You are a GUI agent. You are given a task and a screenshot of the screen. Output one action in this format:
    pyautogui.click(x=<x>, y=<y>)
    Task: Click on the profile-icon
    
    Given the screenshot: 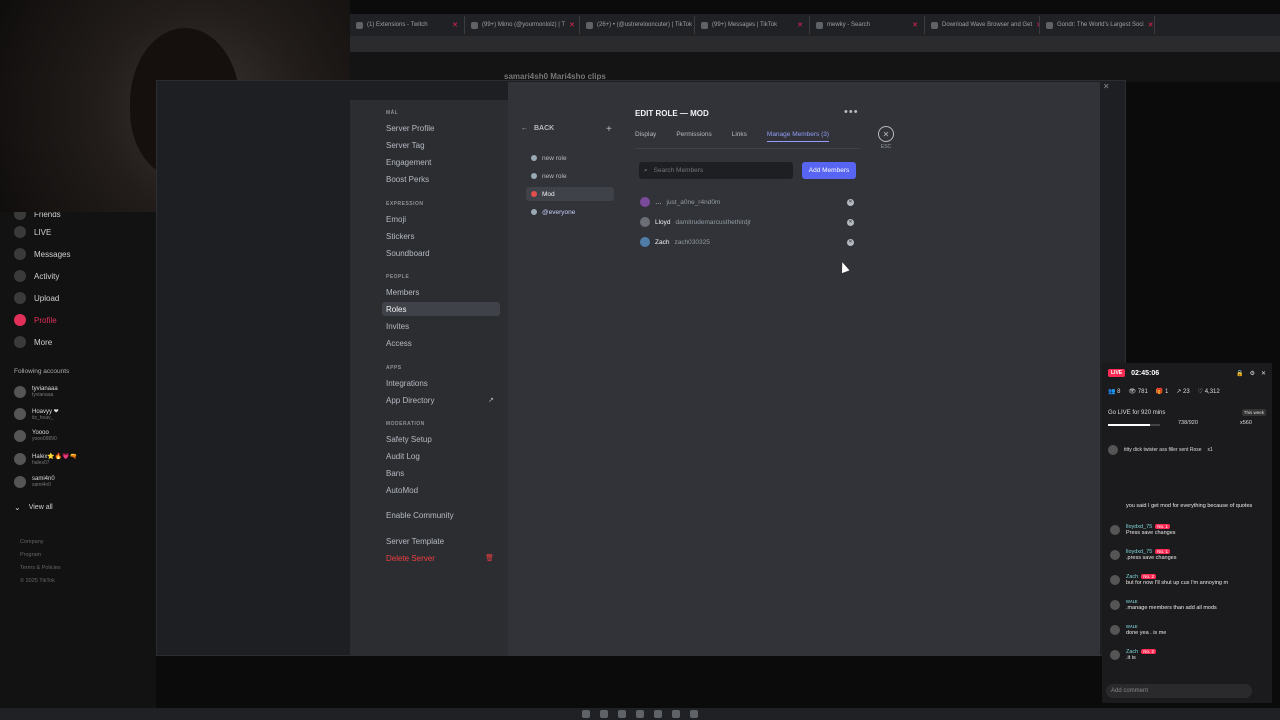 What is the action you would take?
    pyautogui.click(x=20, y=320)
    